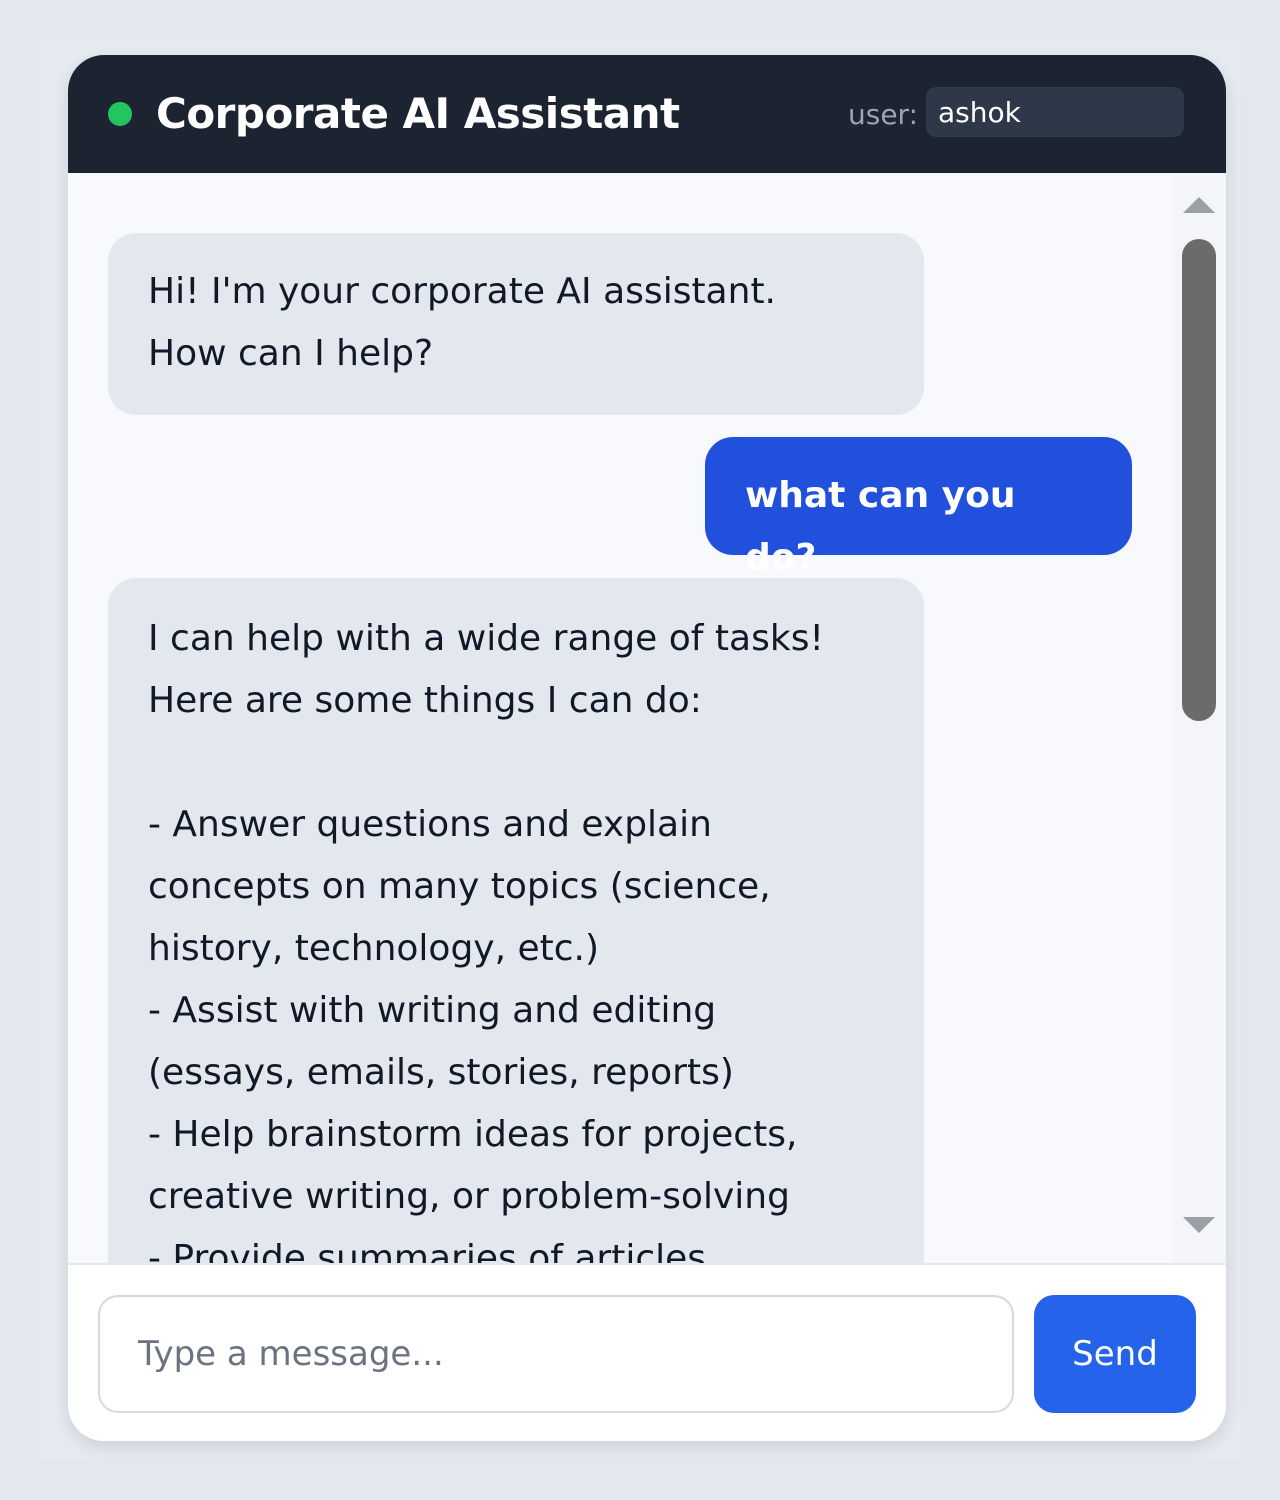 The height and width of the screenshot is (1500, 1280). What do you see at coordinates (120, 114) in the screenshot?
I see `online-status-icon` at bounding box center [120, 114].